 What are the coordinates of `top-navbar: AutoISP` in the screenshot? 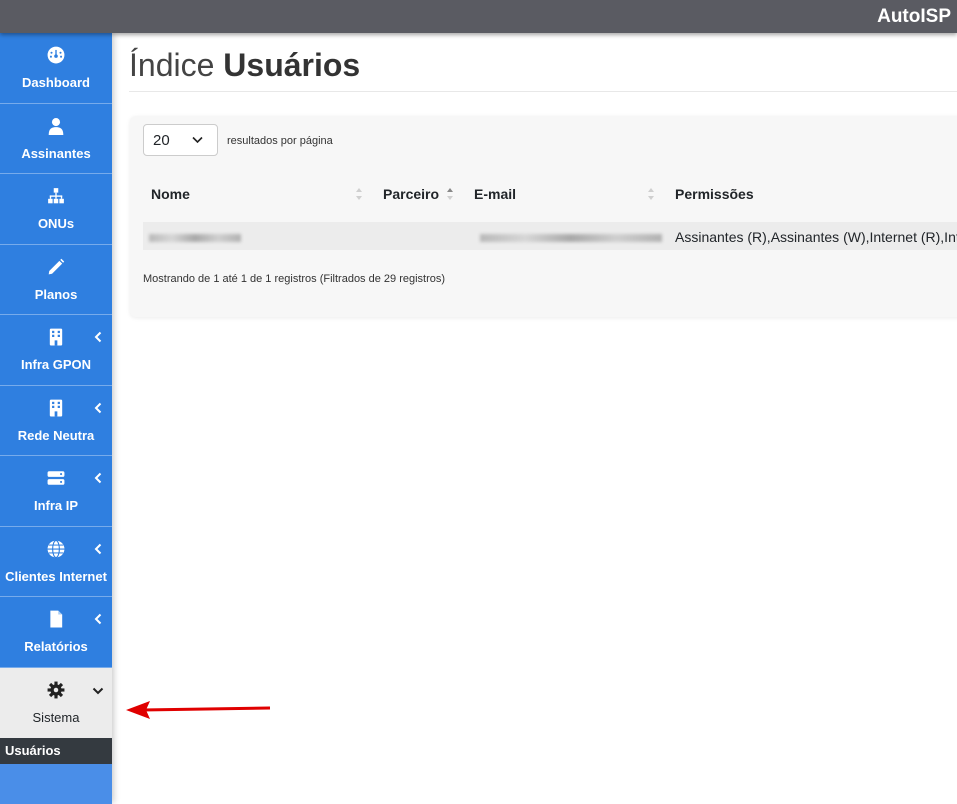 It's located at (478, 16).